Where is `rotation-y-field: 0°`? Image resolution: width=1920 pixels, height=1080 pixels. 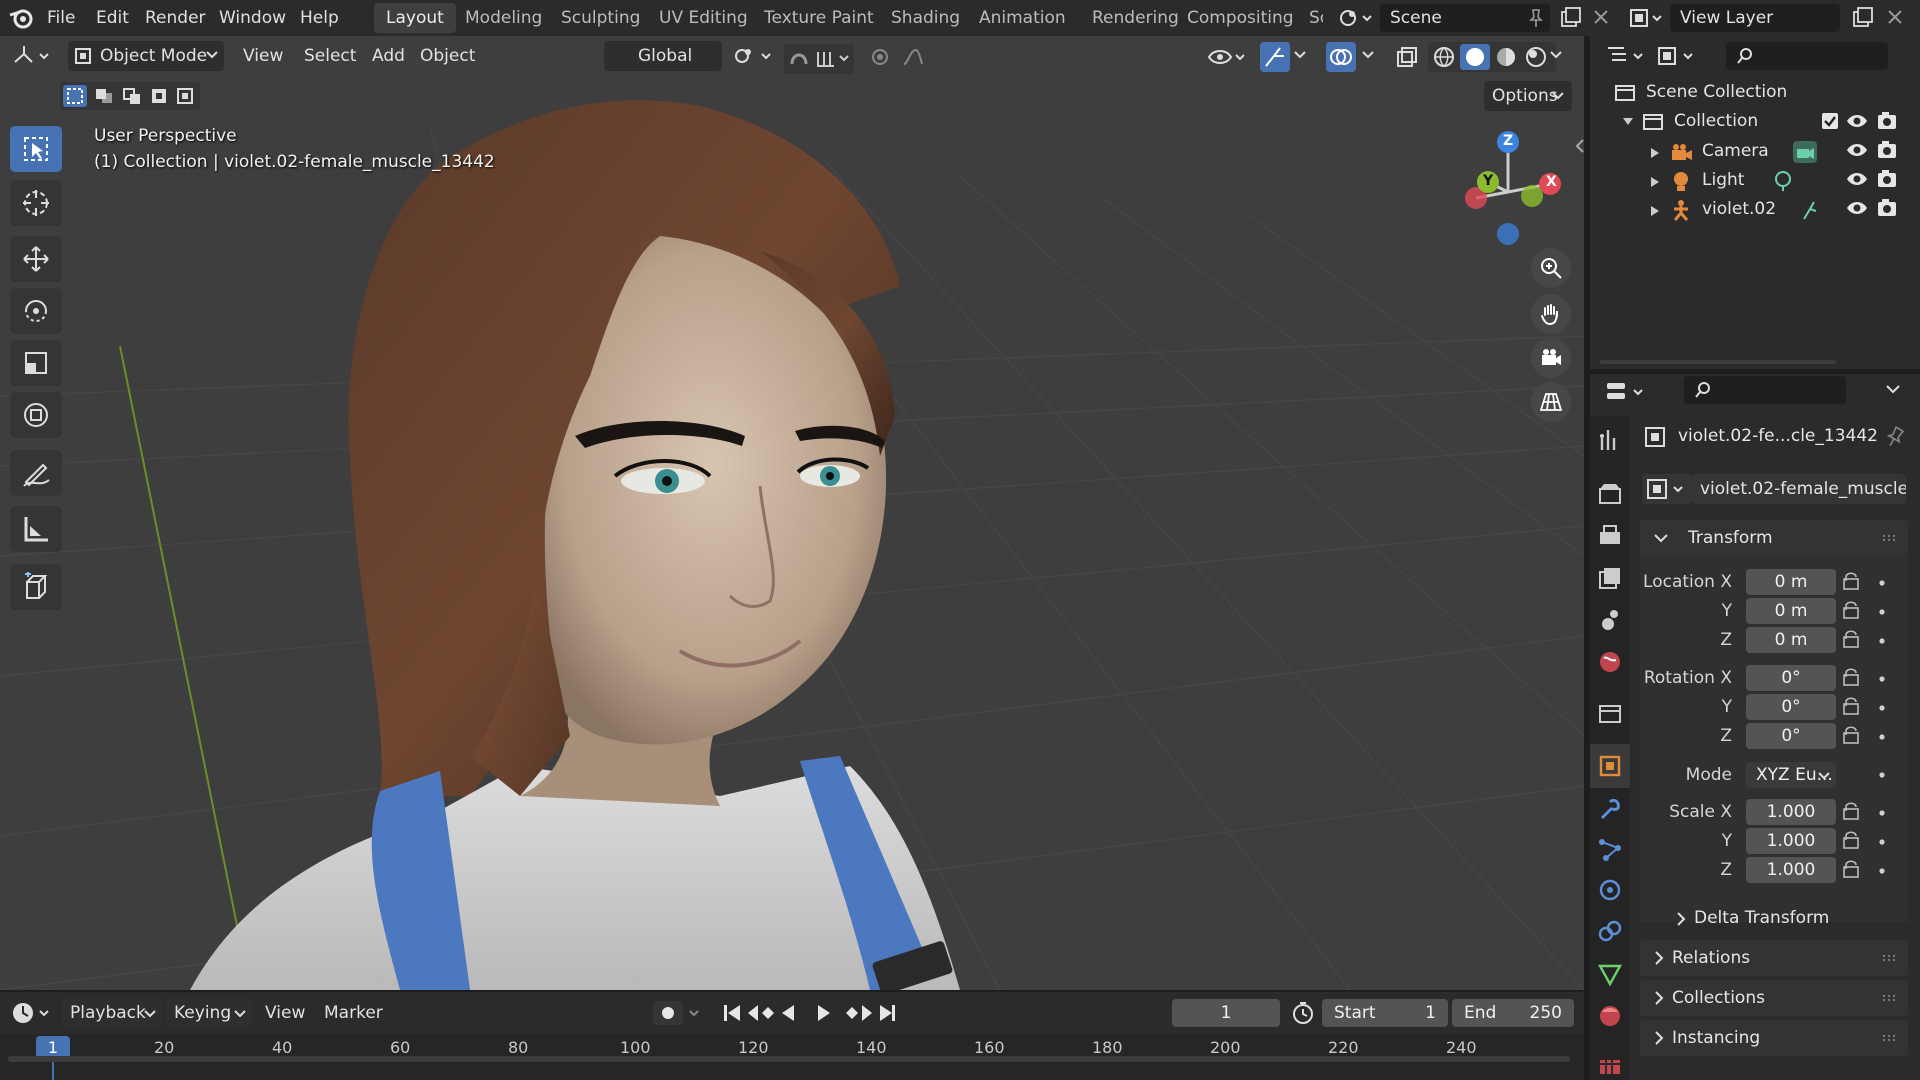
rotation-y-field: 0° is located at coordinates (1791, 707).